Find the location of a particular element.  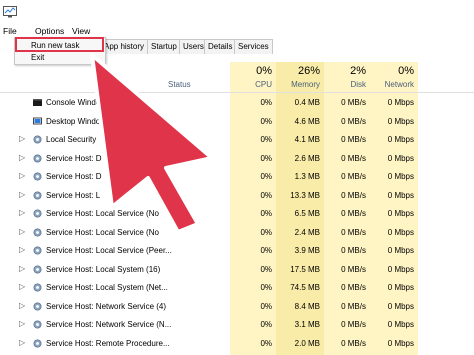

red-arrow-pointer is located at coordinates (152, 143).